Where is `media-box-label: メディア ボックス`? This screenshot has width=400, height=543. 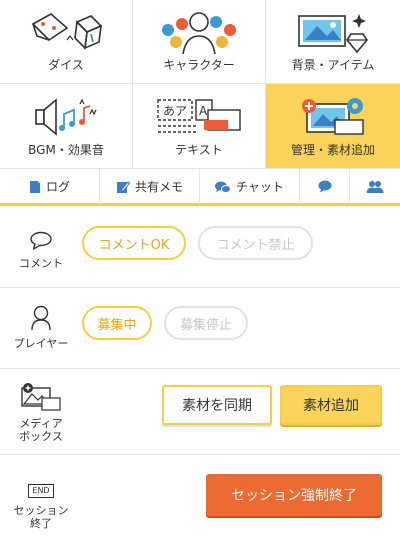
media-box-label: メディア ボックス is located at coordinates (41, 430).